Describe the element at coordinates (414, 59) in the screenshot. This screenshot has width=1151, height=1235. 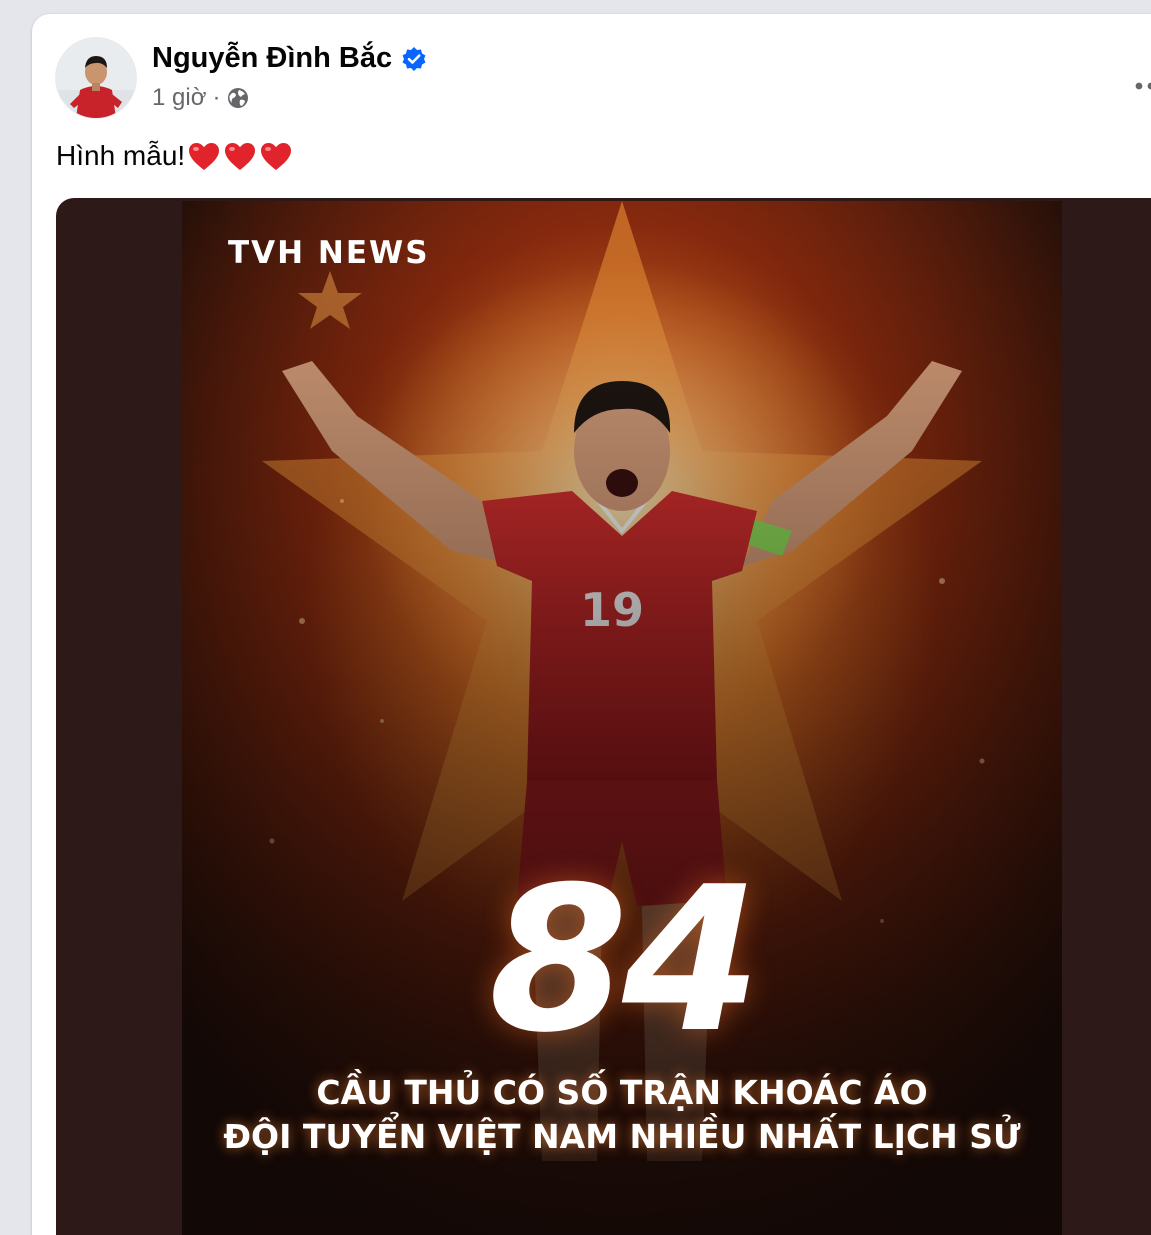
I see `verified-badge-icon` at that location.